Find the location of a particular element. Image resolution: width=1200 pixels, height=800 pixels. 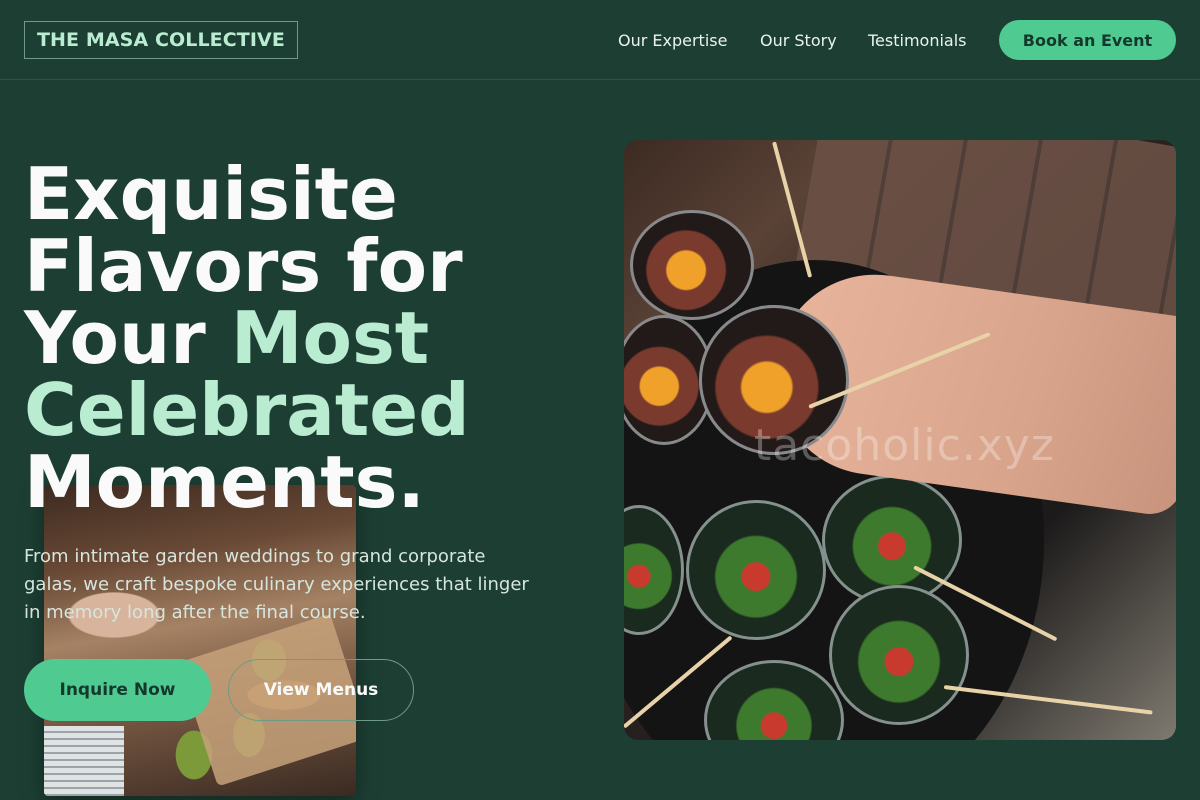

photo-watermark: tacoholic.xyz is located at coordinates (904, 445).